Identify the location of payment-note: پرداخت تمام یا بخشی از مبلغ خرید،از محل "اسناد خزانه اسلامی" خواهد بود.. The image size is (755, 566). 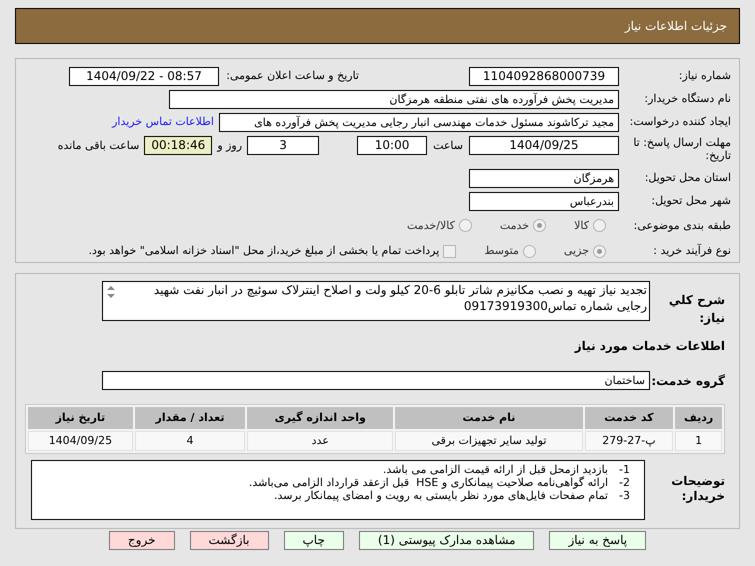
(264, 251).